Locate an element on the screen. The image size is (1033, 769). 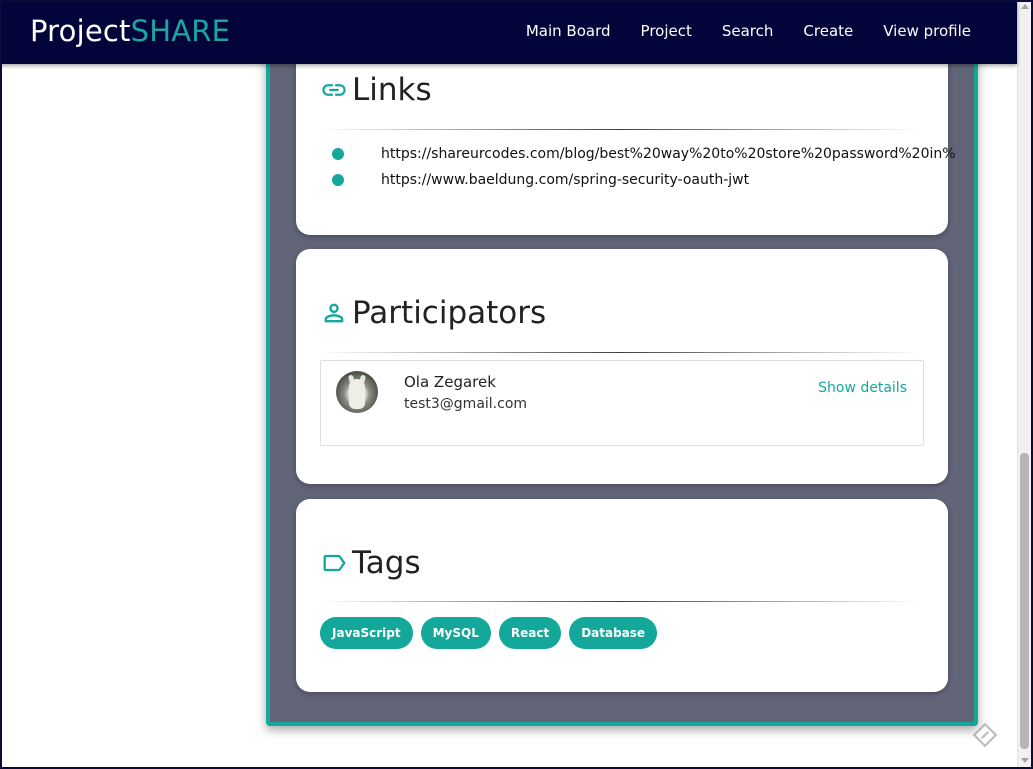
tag-chip: MySQL is located at coordinates (455, 633).